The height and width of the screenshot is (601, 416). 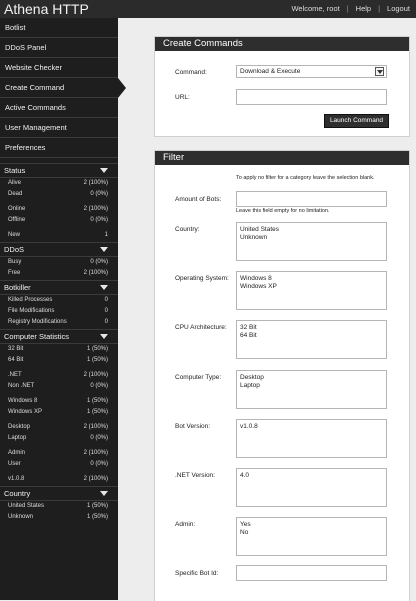 What do you see at coordinates (379, 71) in the screenshot?
I see `chevron-down-icon` at bounding box center [379, 71].